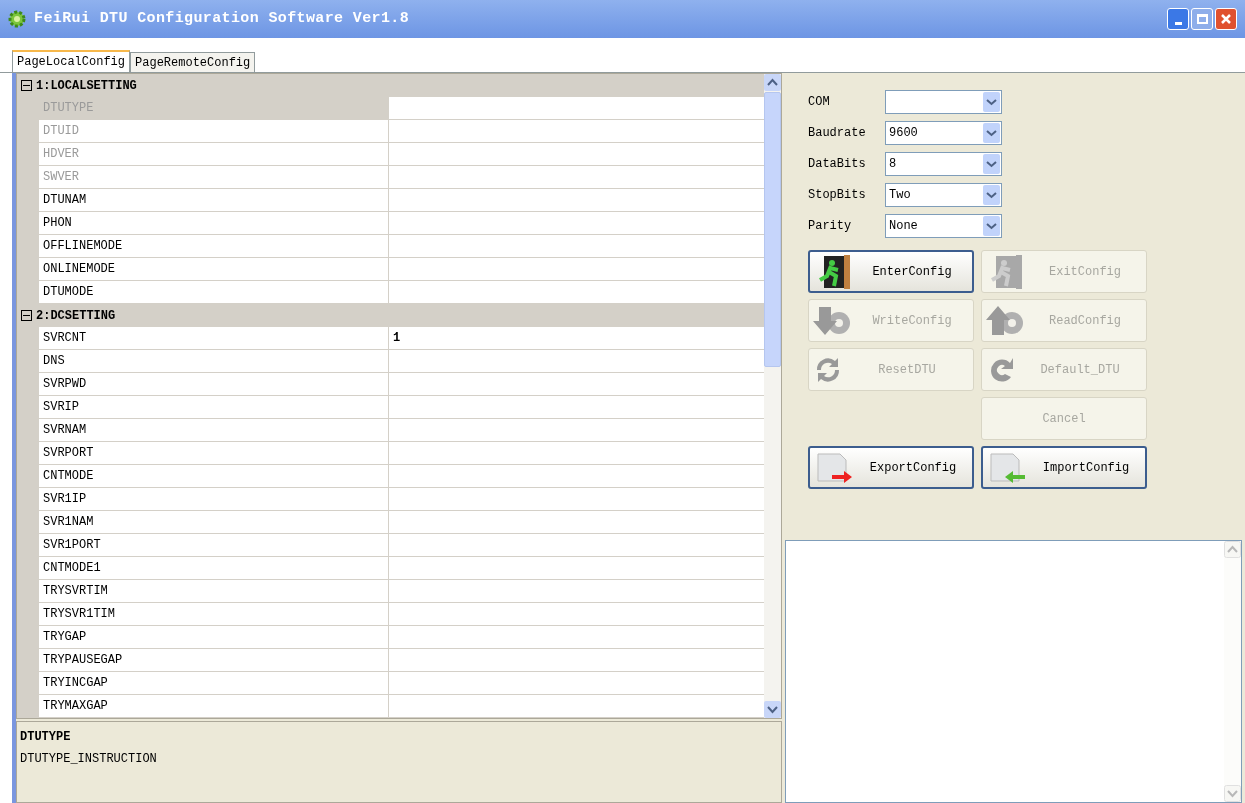  I want to click on property-name: SVR1PORT, so click(214, 545).